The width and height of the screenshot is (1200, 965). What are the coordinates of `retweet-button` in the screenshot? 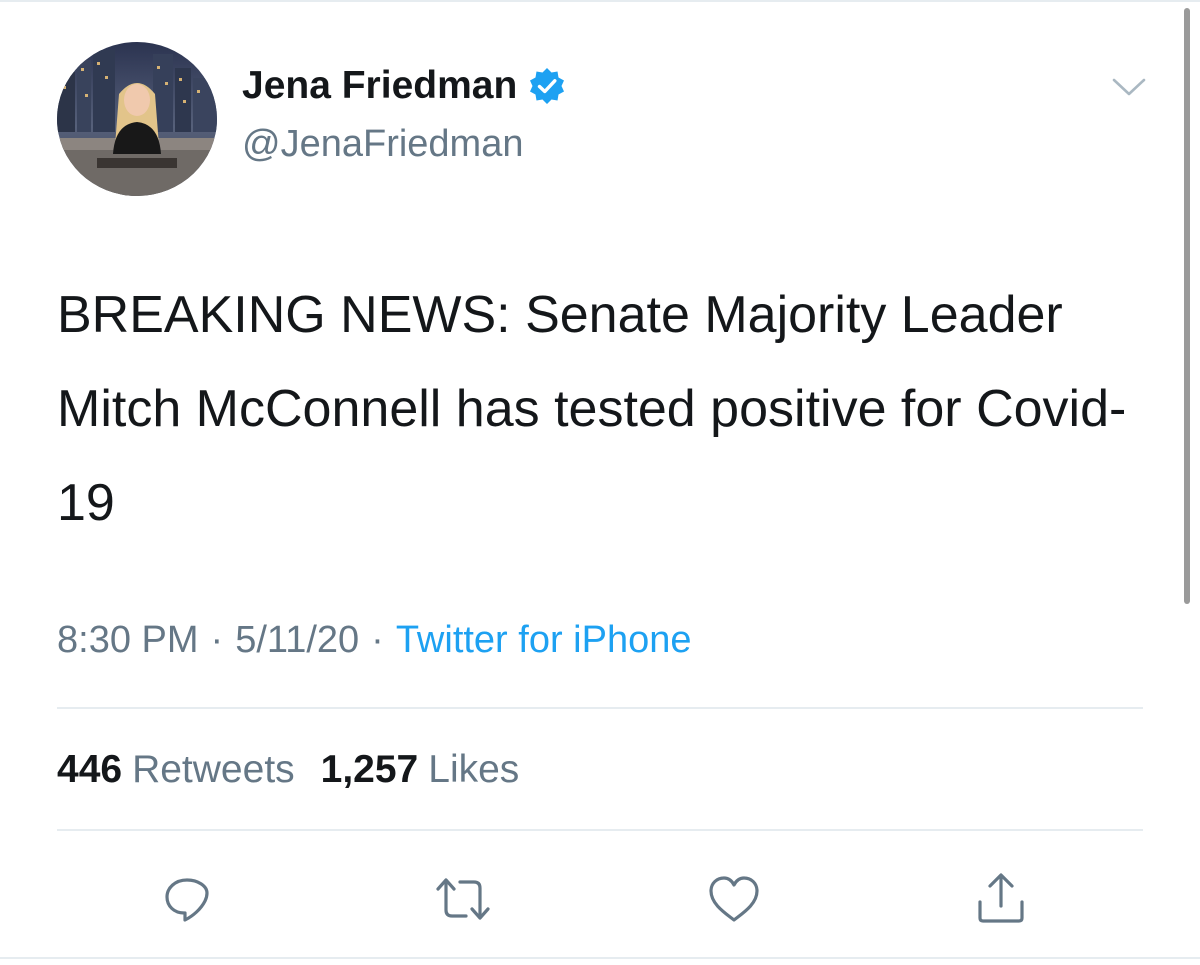 It's located at (463, 899).